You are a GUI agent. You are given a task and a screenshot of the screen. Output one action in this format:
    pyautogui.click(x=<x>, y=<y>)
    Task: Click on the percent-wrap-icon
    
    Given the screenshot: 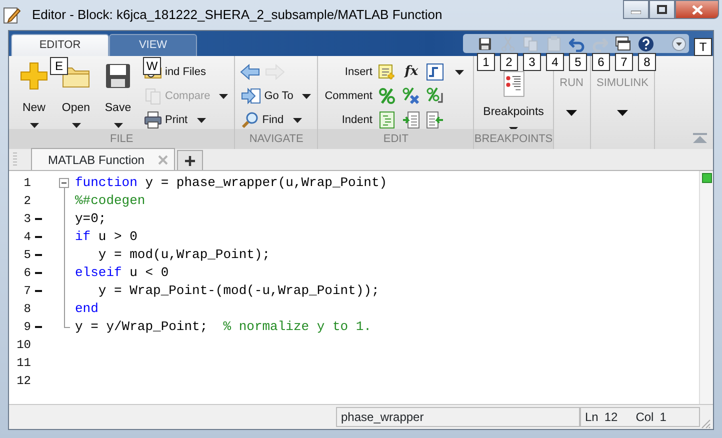 What is the action you would take?
    pyautogui.click(x=435, y=96)
    